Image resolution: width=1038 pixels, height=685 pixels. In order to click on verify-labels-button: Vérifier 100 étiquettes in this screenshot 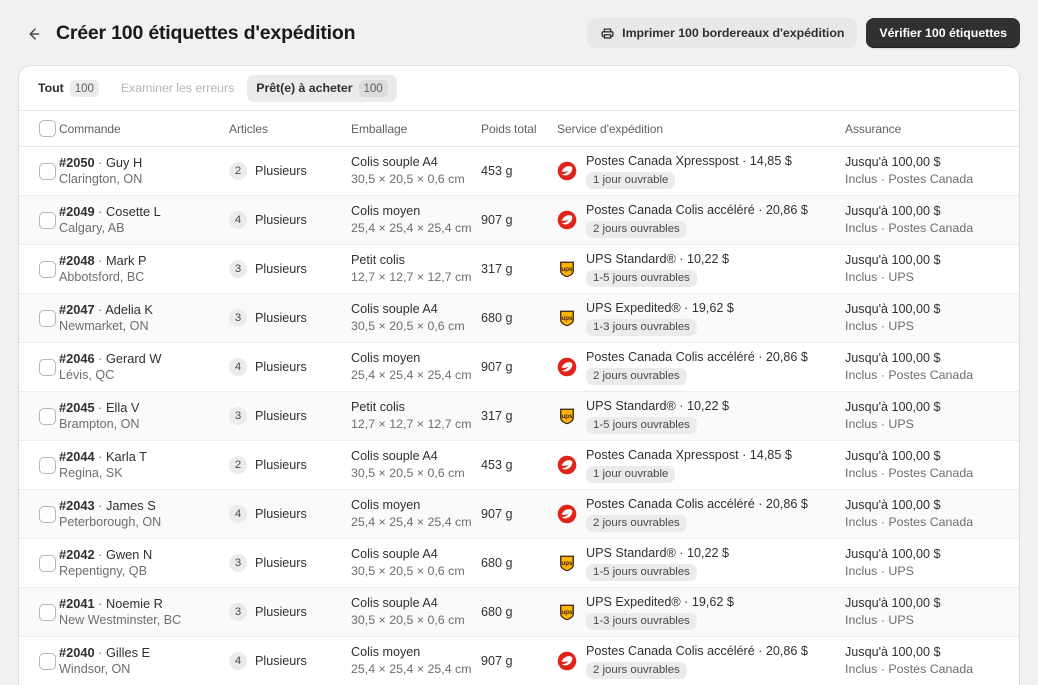, I will do `click(943, 33)`.